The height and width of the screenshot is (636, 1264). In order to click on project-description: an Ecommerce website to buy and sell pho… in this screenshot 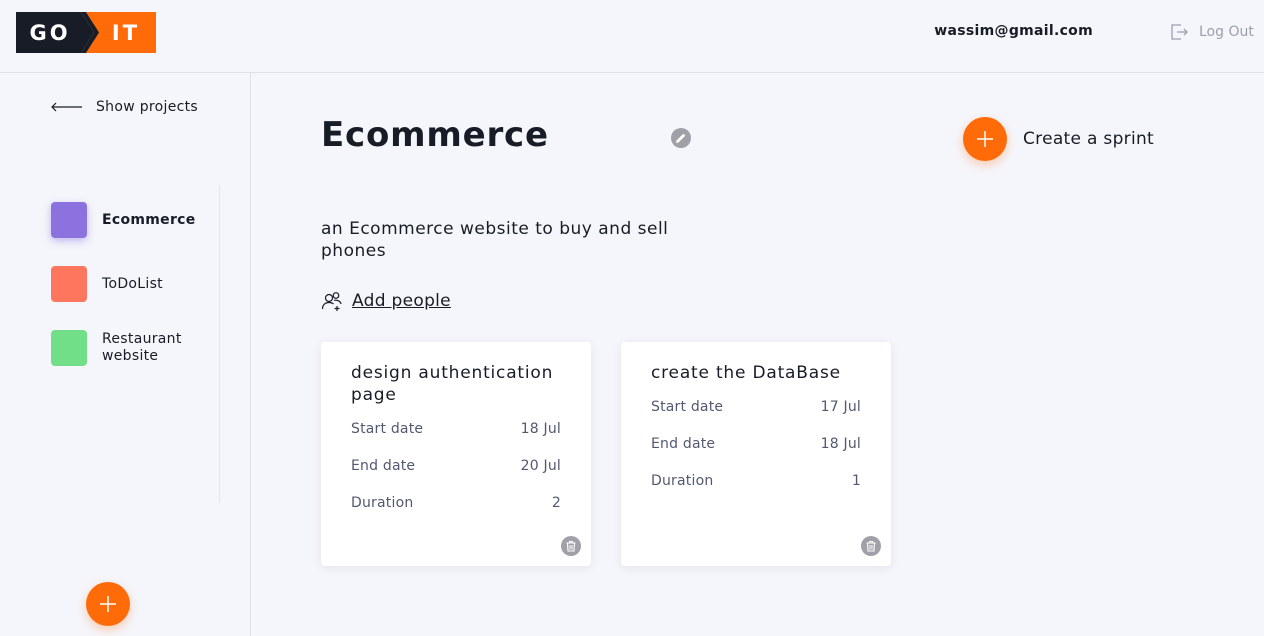, I will do `click(495, 240)`.